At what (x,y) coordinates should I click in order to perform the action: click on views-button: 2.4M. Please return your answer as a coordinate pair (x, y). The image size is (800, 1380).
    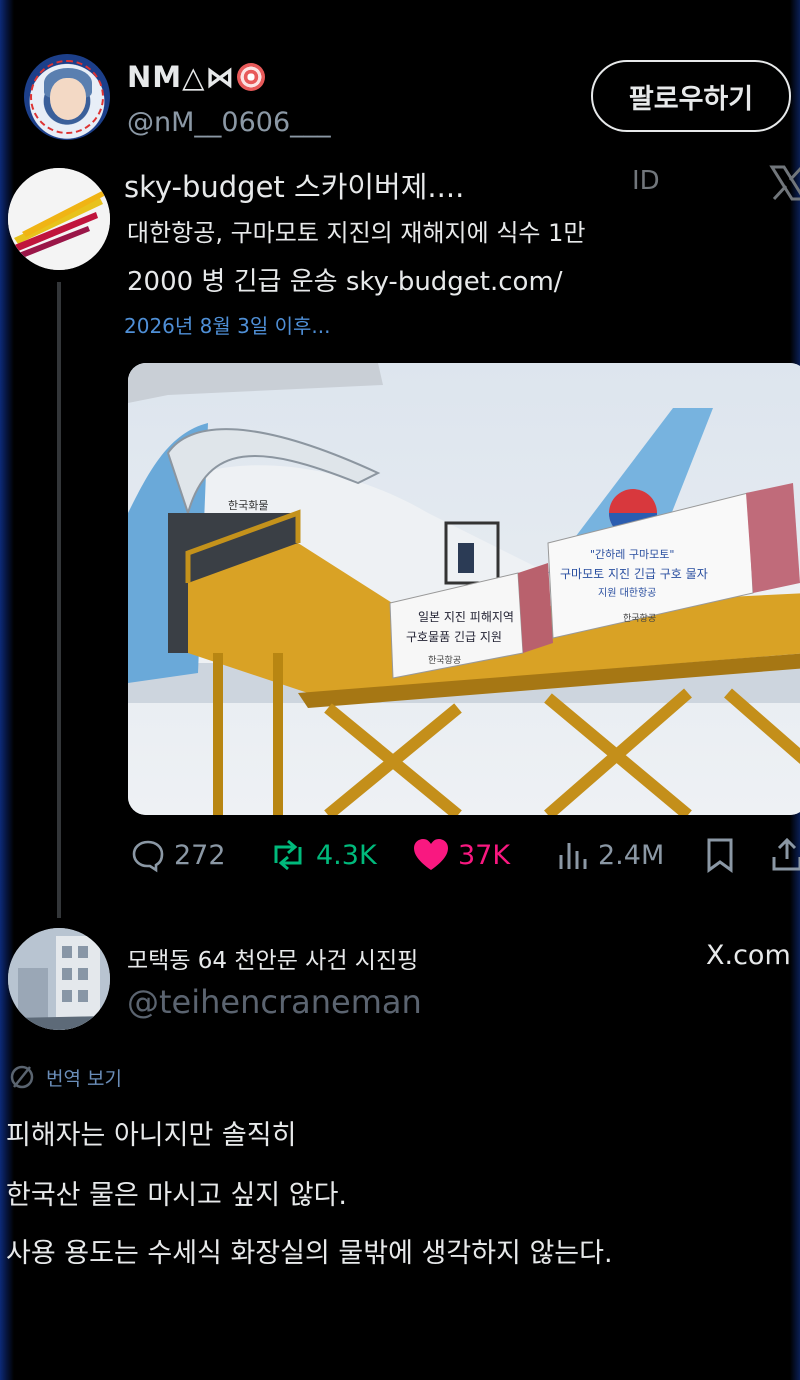
    Looking at the image, I should click on (610, 855).